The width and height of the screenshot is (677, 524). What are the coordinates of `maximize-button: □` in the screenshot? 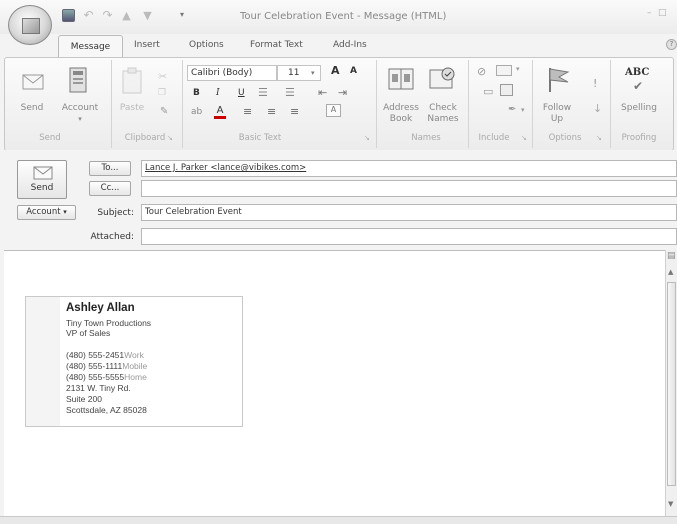 It's located at (662, 13).